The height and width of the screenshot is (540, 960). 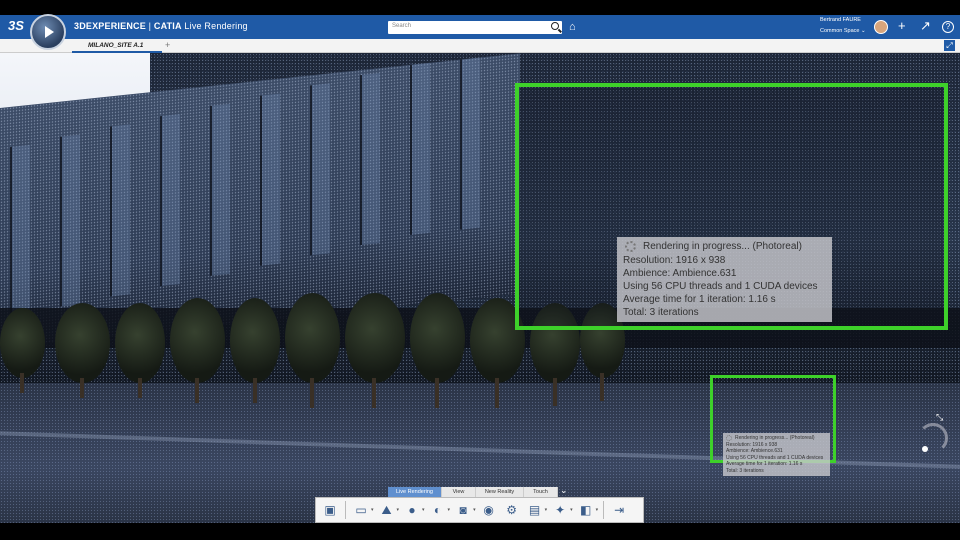 I want to click on tab-touch: Touch, so click(x=541, y=492).